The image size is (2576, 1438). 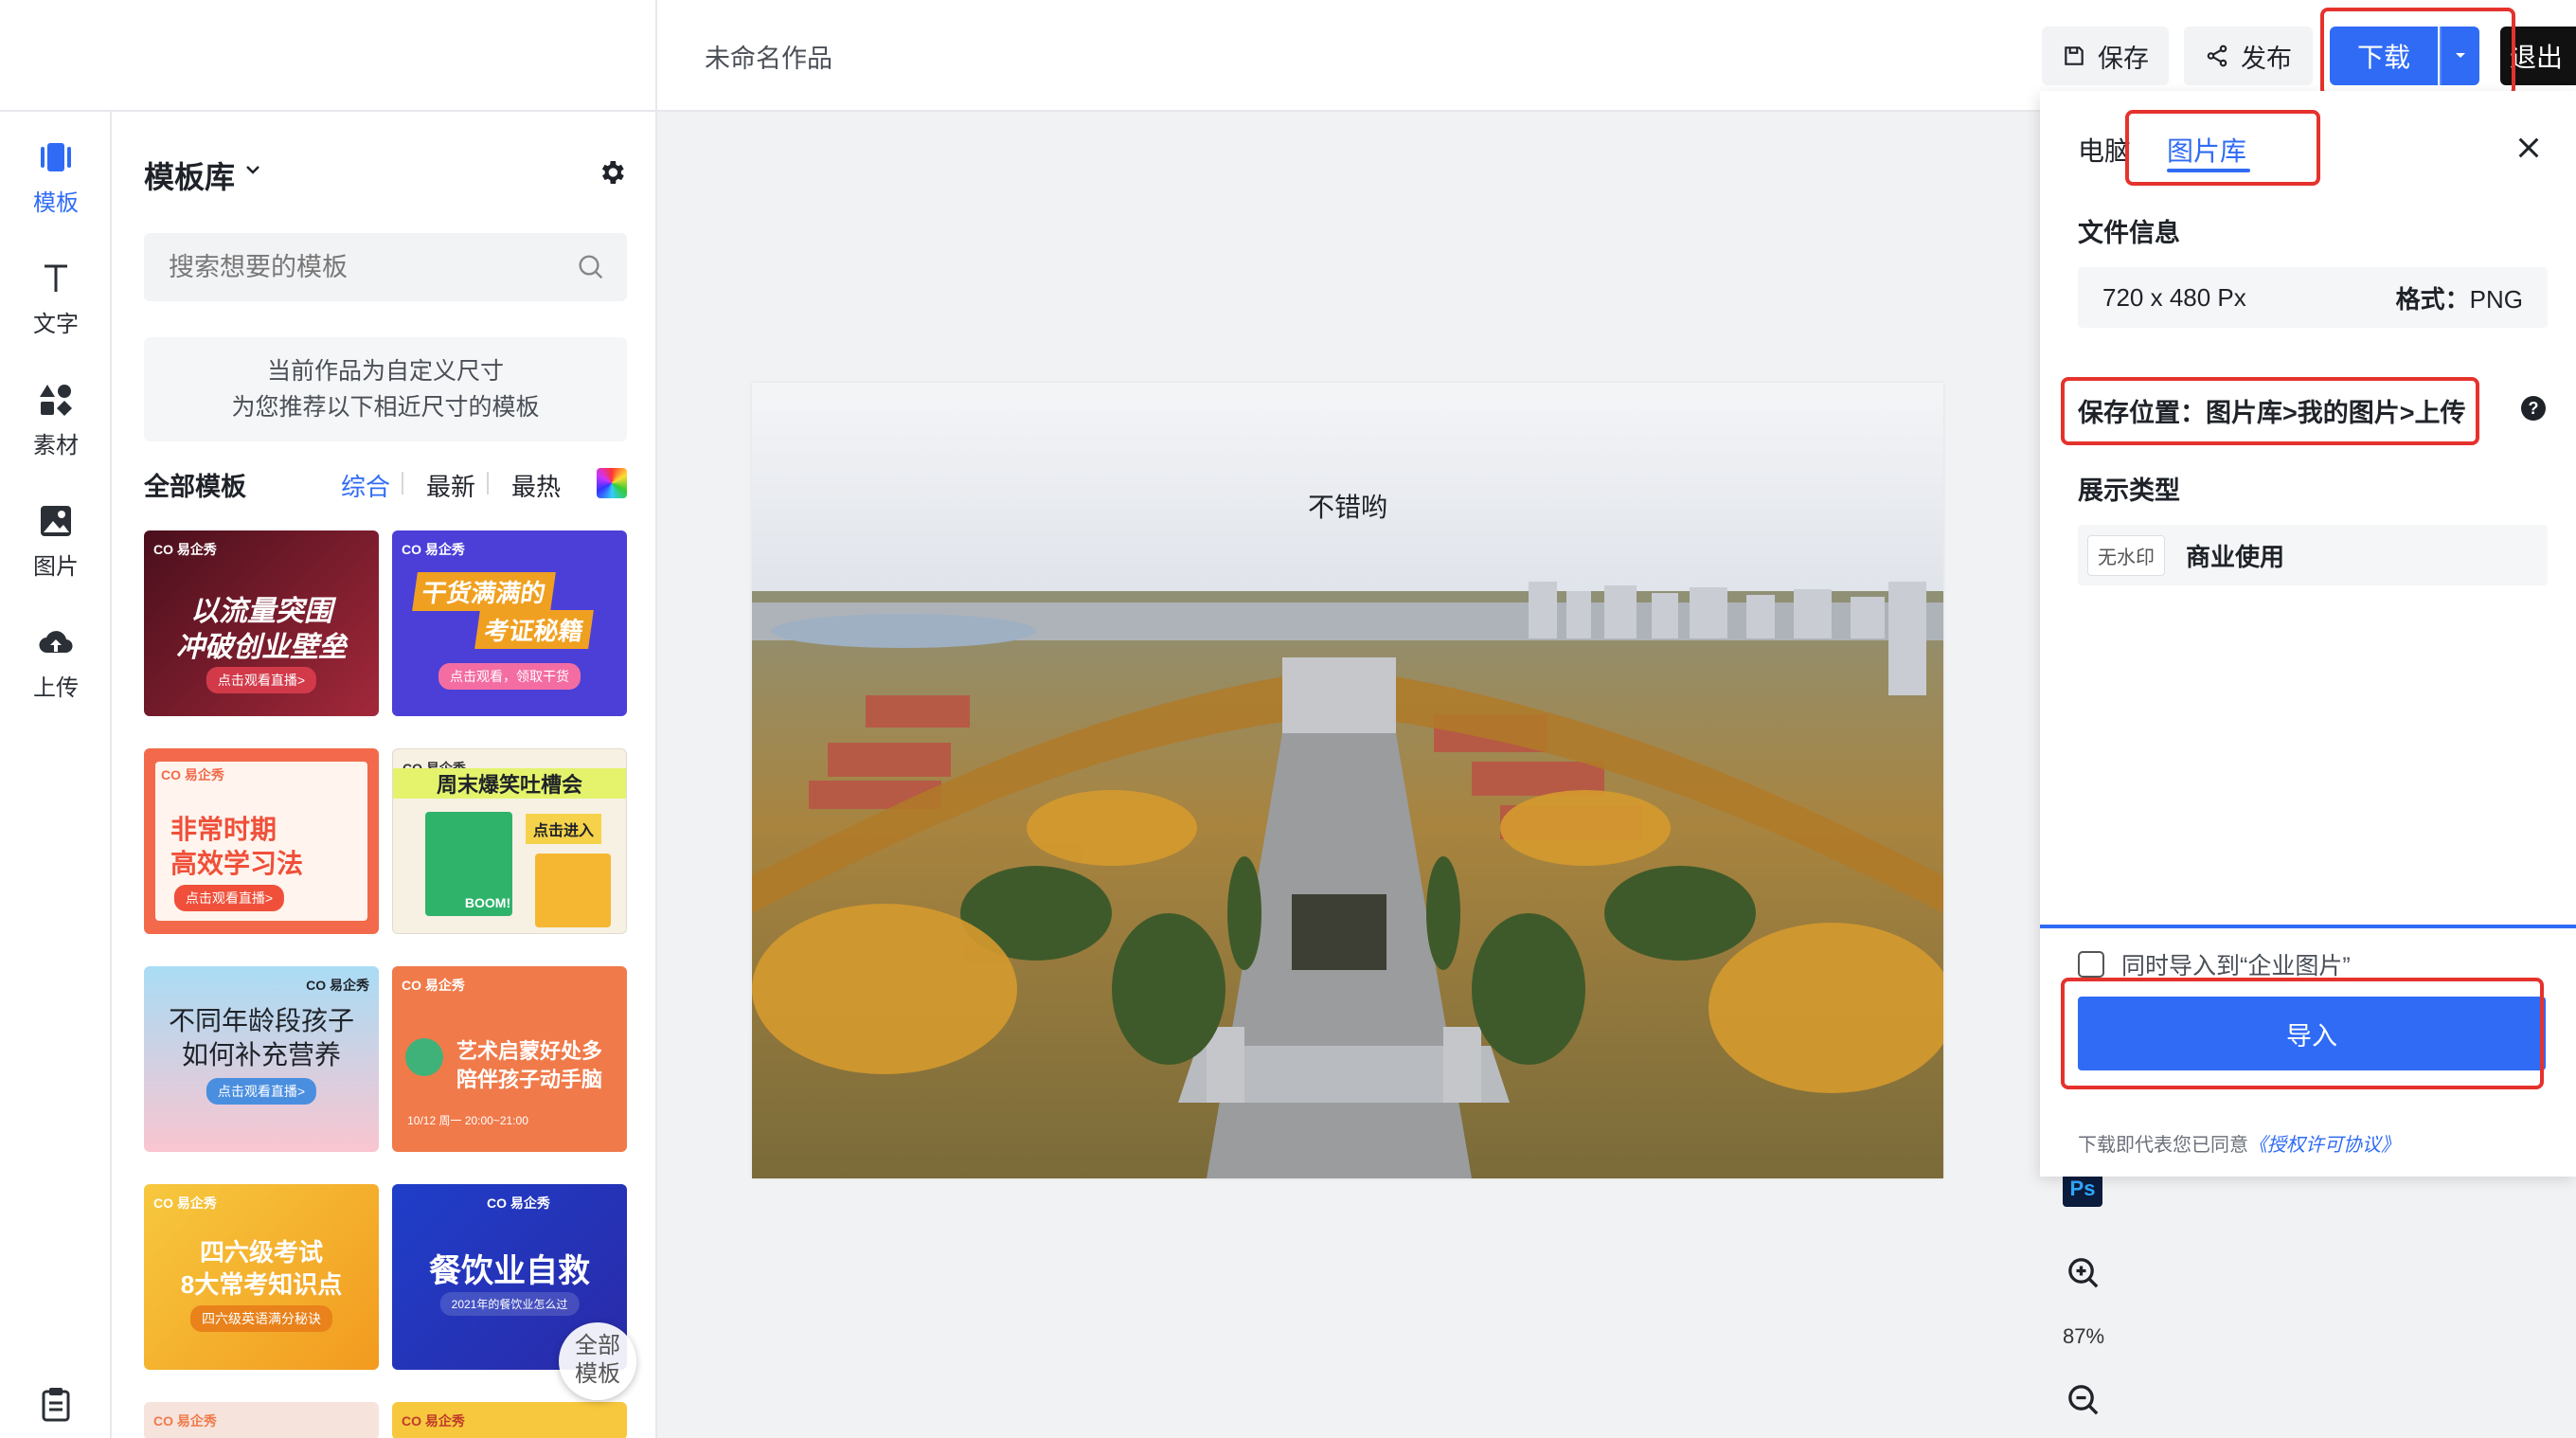 I want to click on template-icon, so click(x=56, y=157).